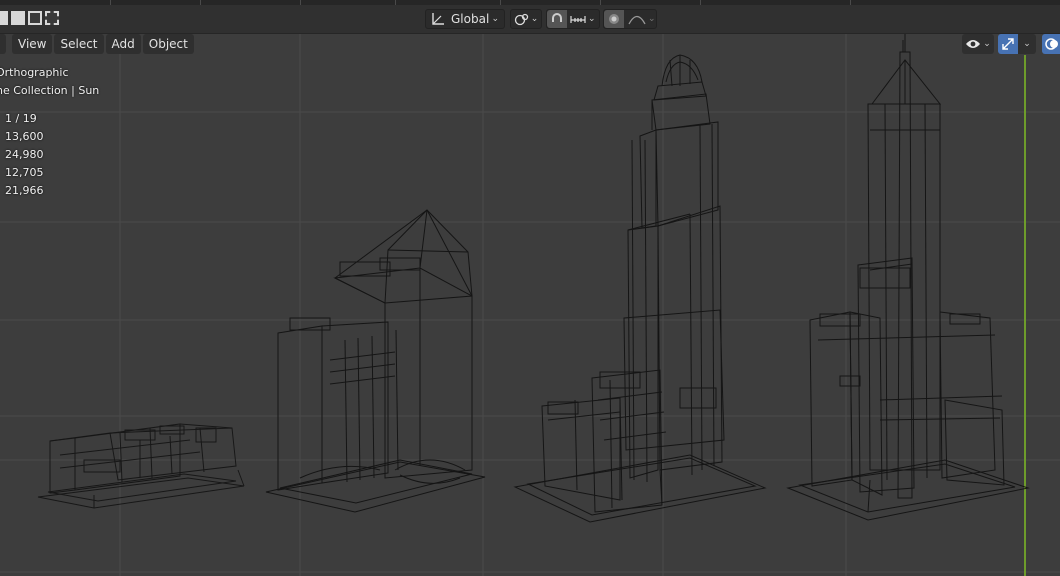 This screenshot has width=1060, height=576. What do you see at coordinates (21, 118) in the screenshot?
I see `stat-objects: 1 / 19` at bounding box center [21, 118].